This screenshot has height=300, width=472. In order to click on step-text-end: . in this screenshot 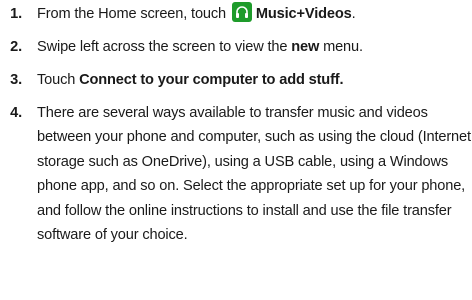, I will do `click(353, 14)`.